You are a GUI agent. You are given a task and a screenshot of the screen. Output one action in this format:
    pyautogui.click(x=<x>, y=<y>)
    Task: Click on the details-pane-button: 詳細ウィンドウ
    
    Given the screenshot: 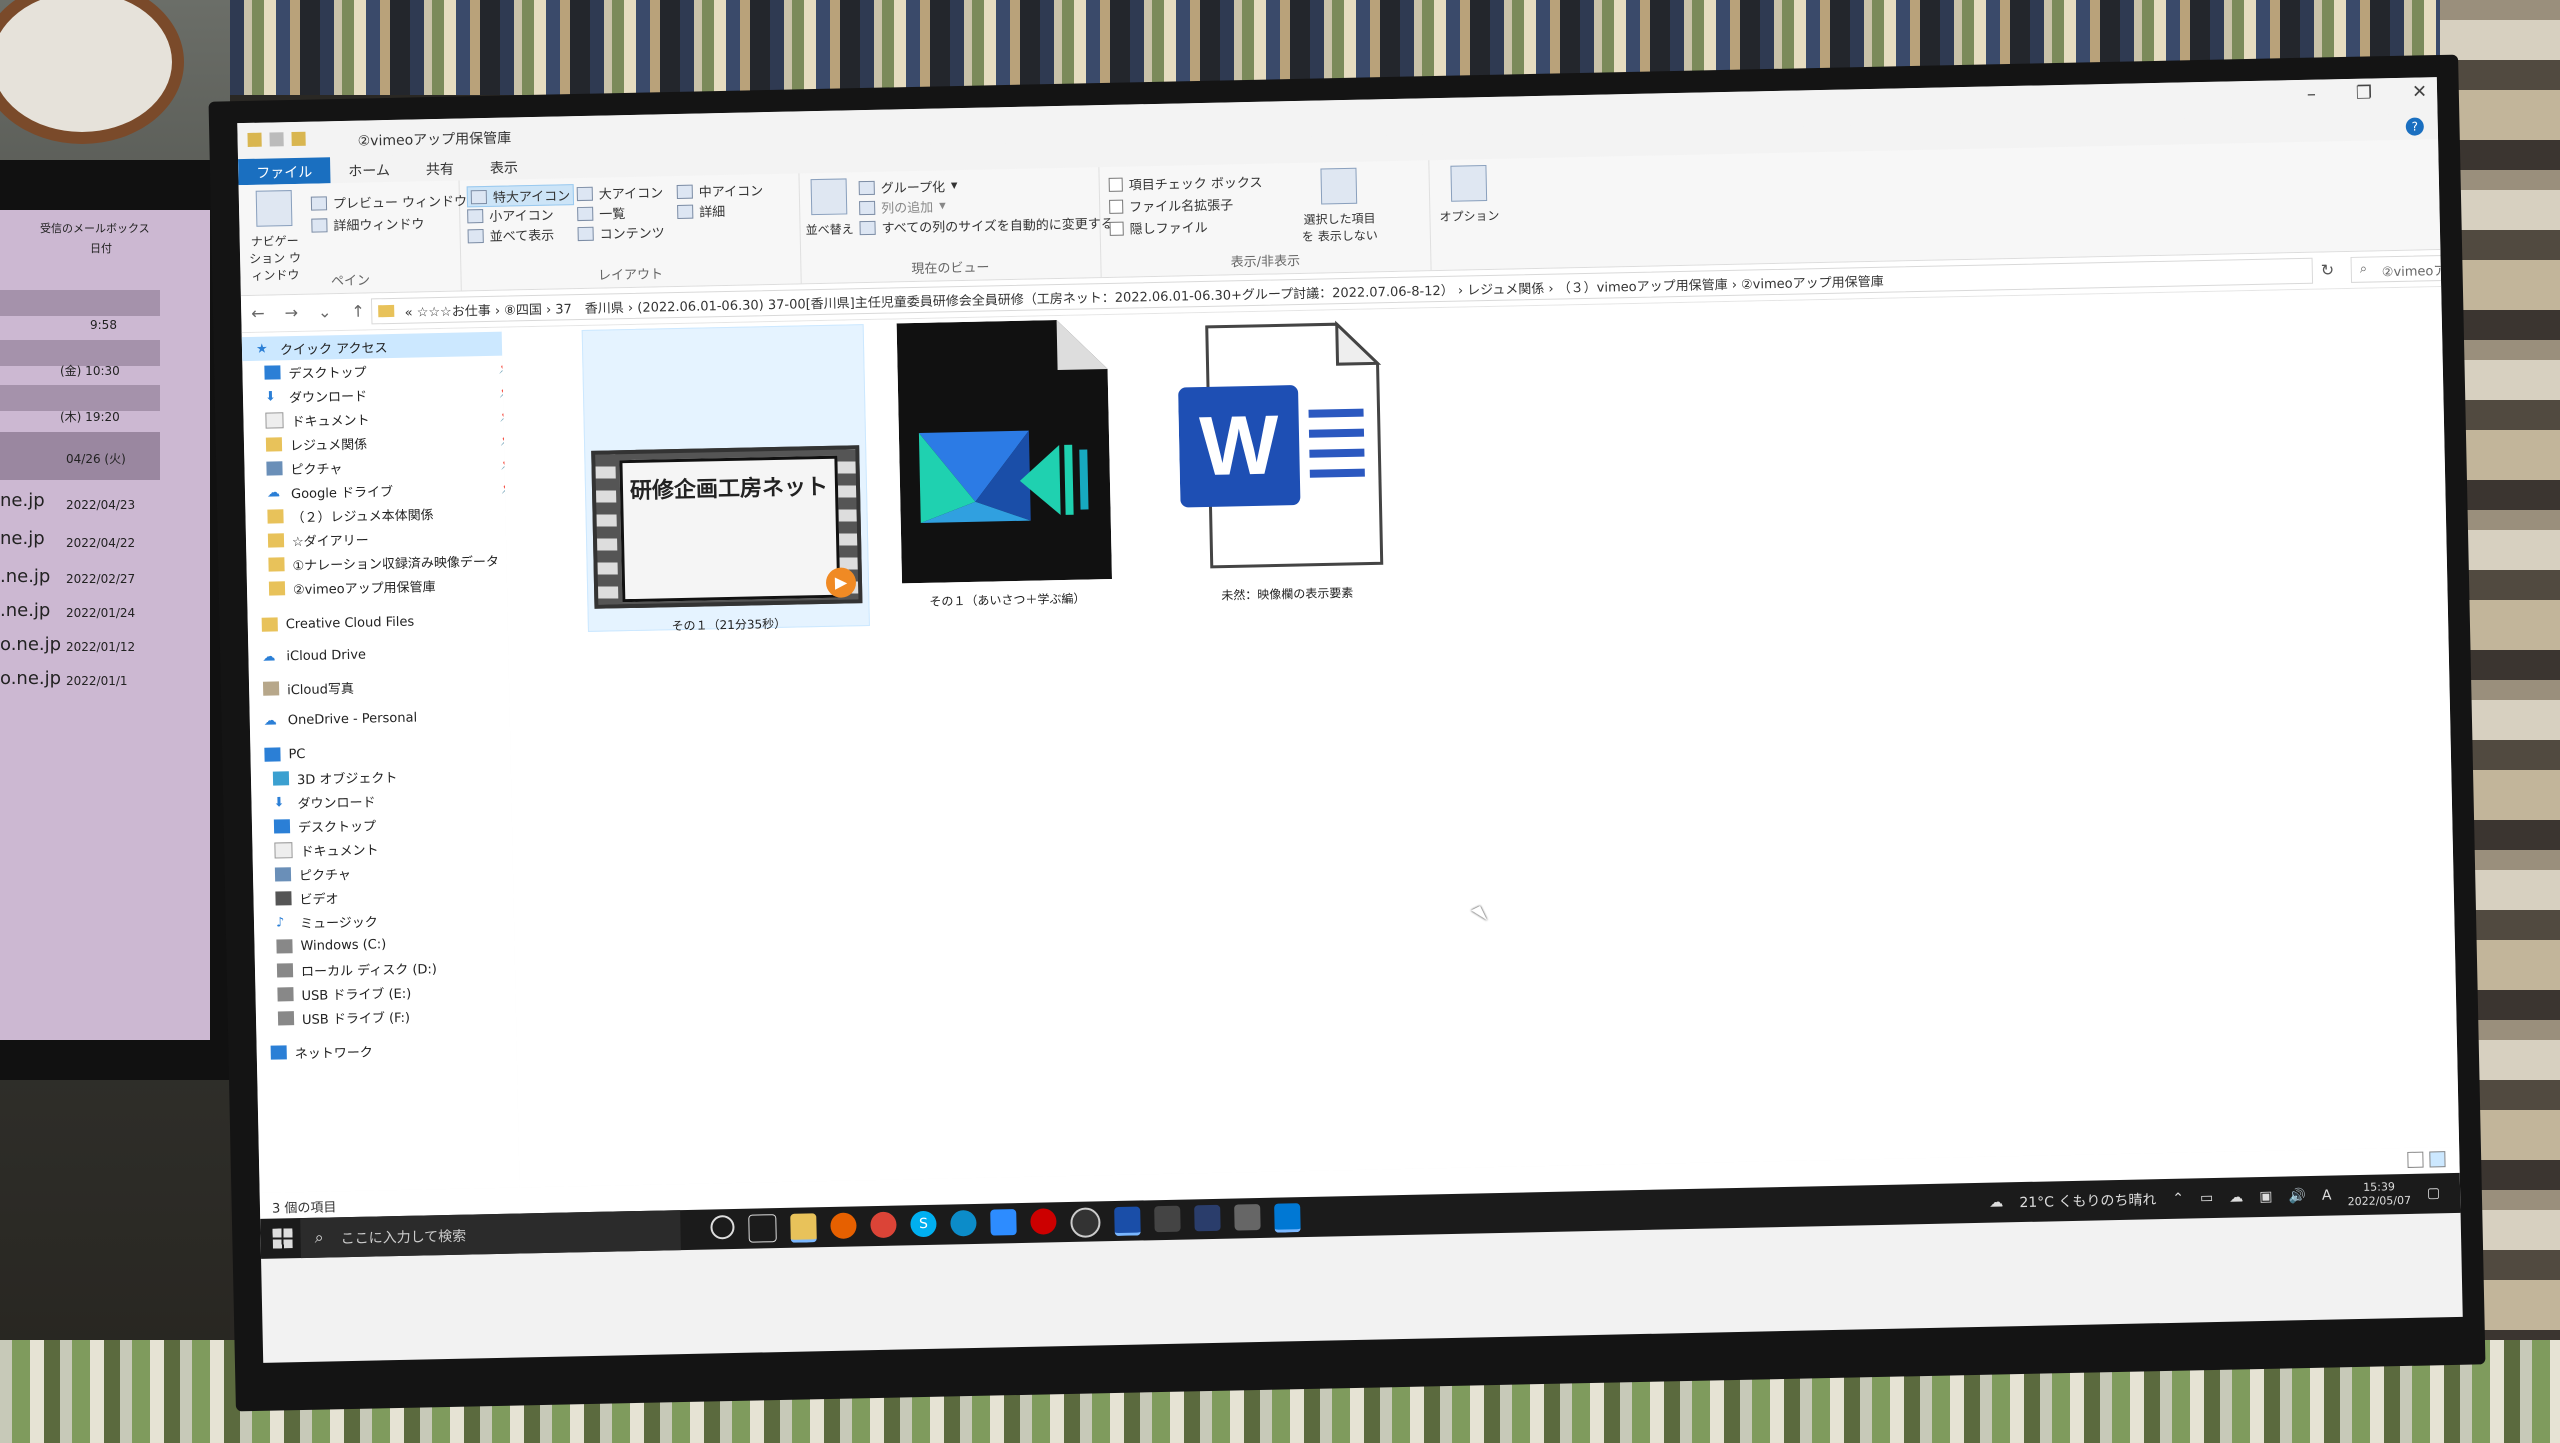 What is the action you would take?
    pyautogui.click(x=368, y=223)
    